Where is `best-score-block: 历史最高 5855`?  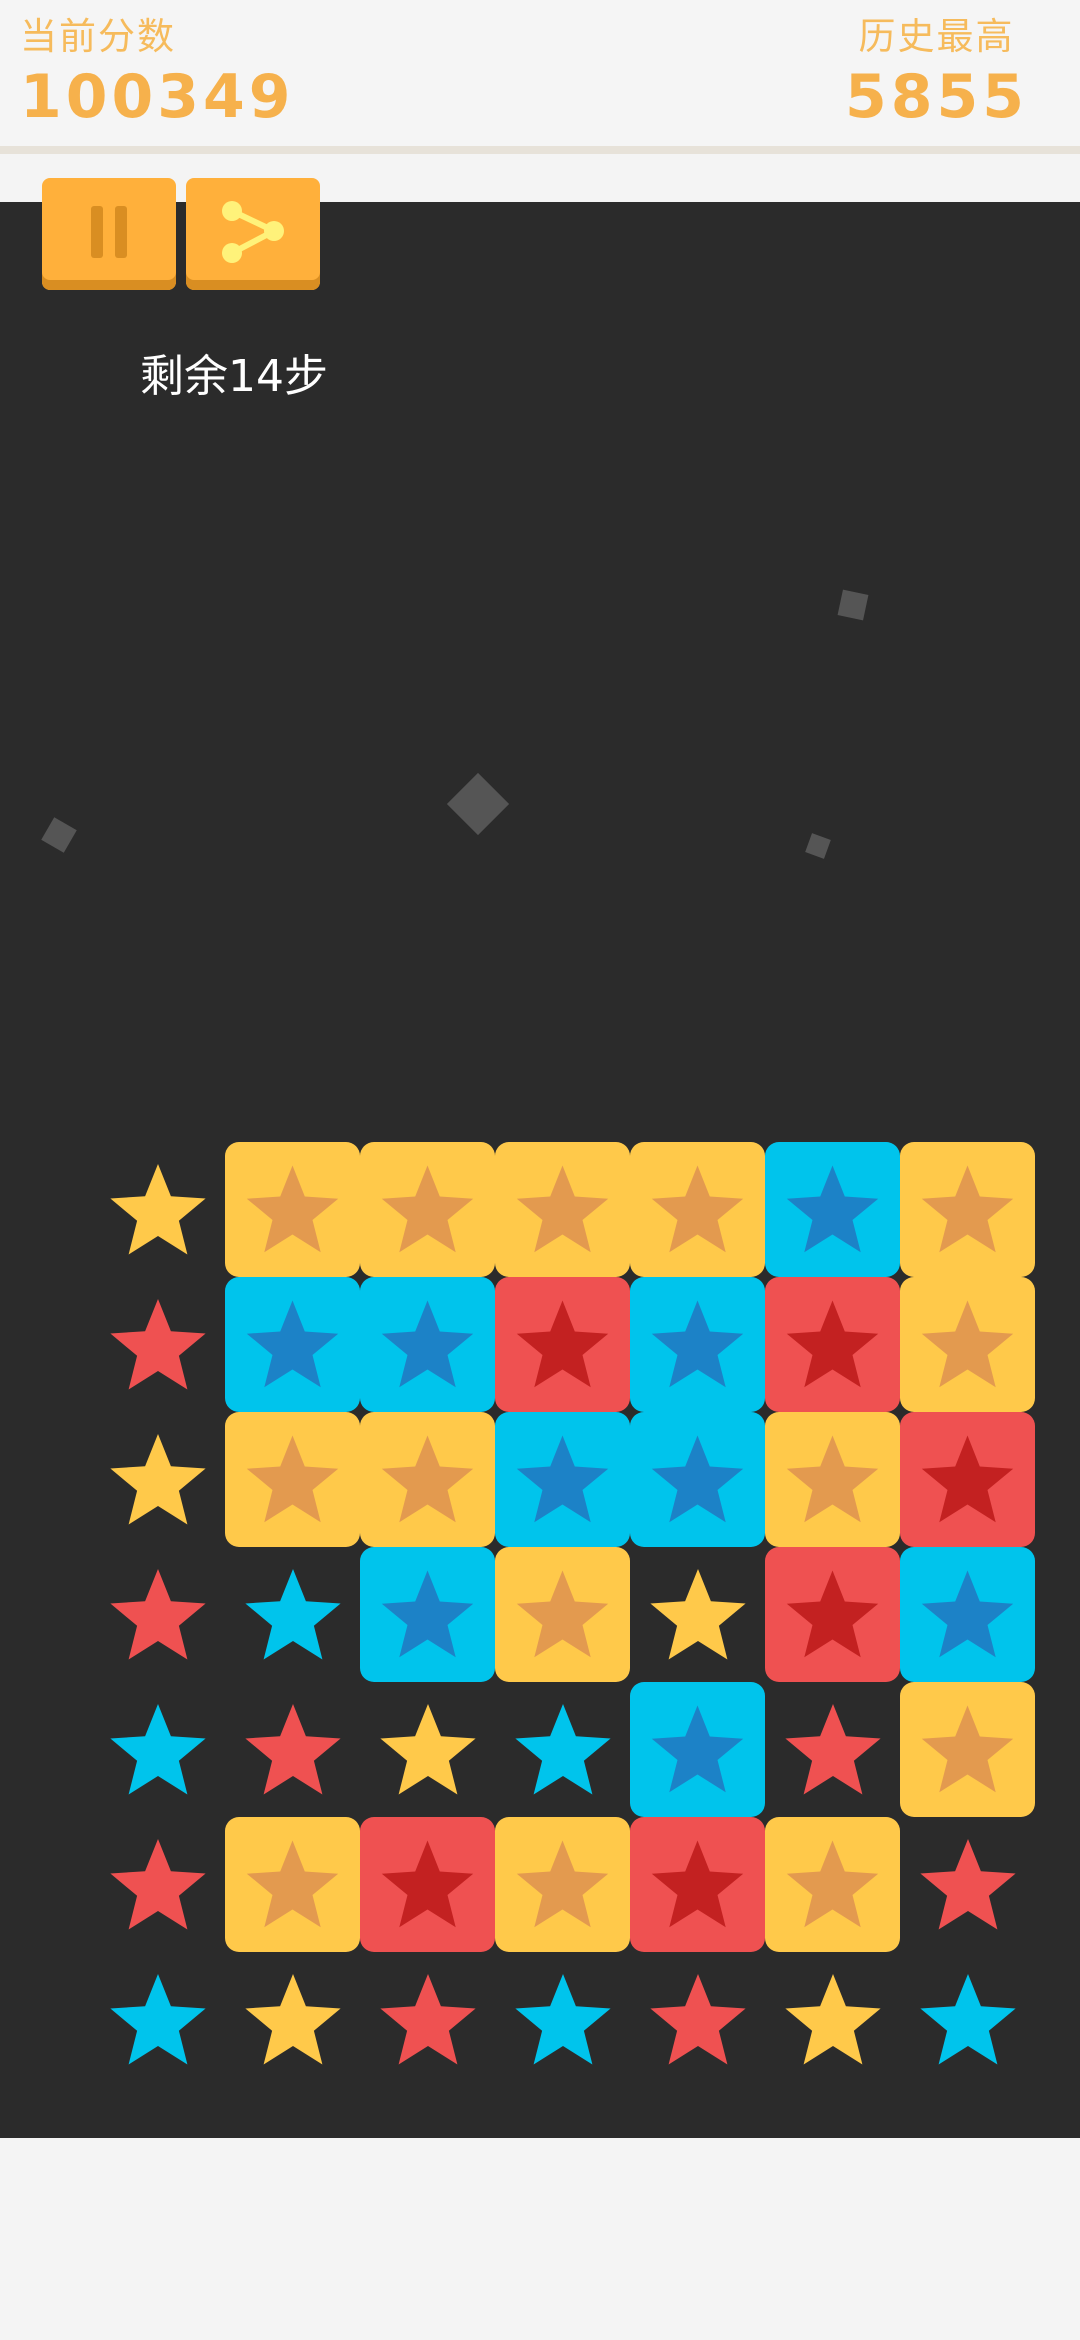 best-score-block: 历史最高 5855 is located at coordinates (936, 72).